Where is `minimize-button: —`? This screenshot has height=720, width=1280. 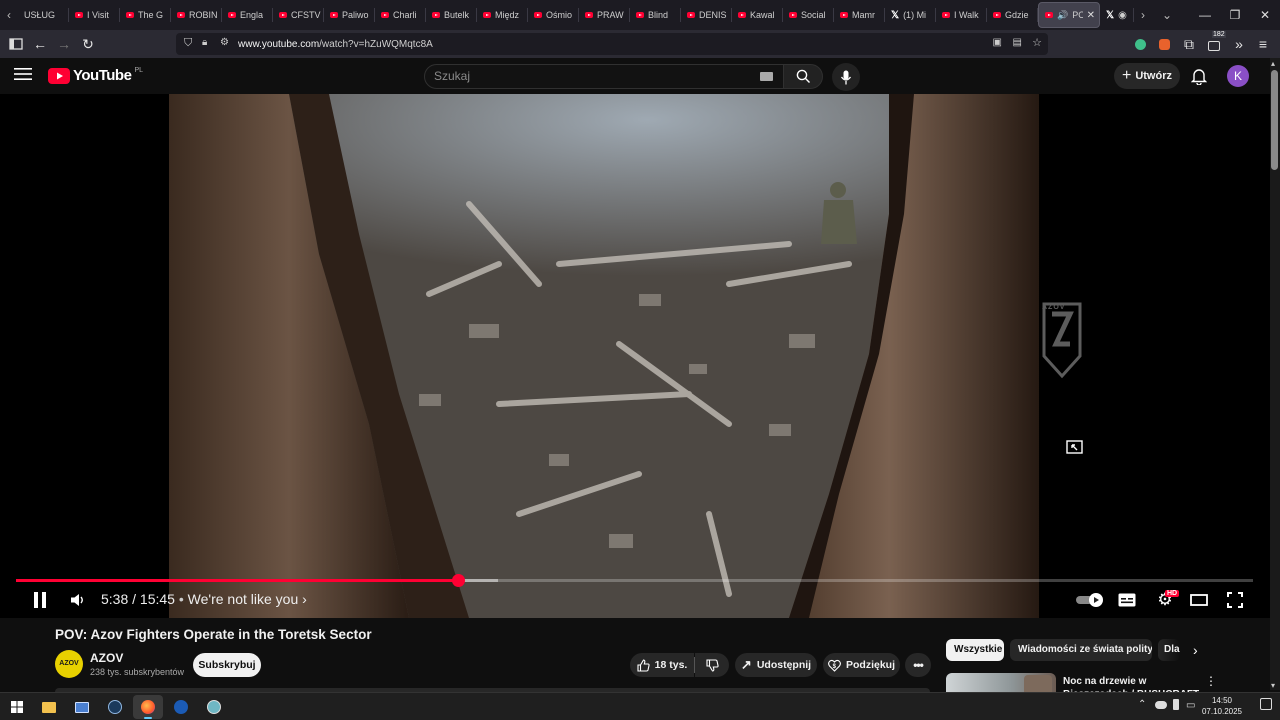 minimize-button: — is located at coordinates (1205, 15).